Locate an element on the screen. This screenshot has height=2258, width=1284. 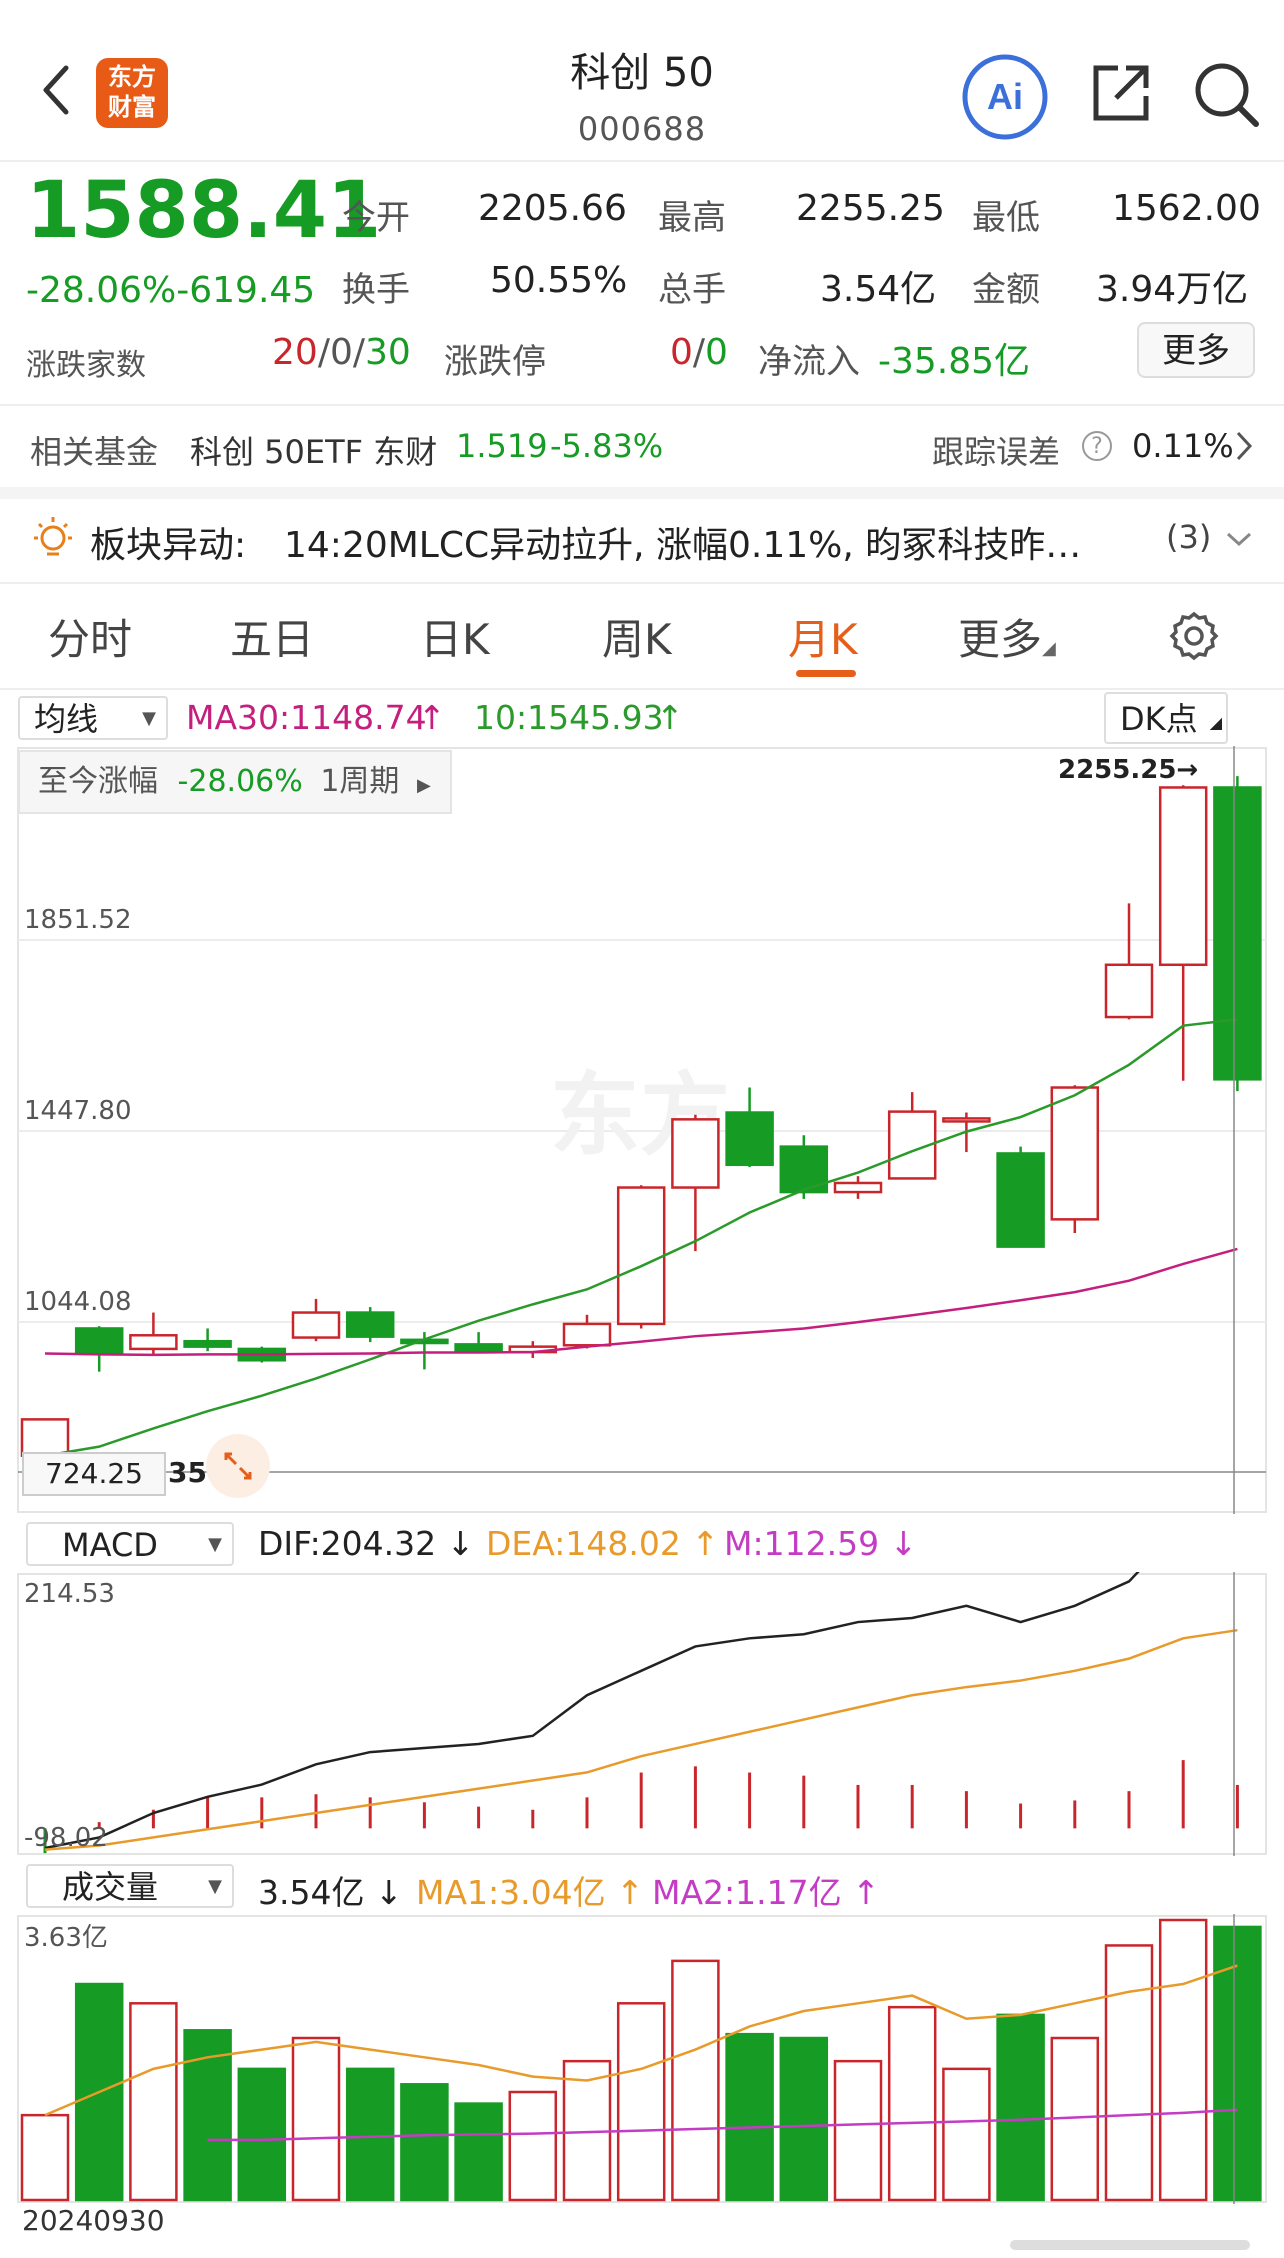
vol-ma1-readout: MA1:3.04亿 ↑ is located at coordinates (530, 1890).